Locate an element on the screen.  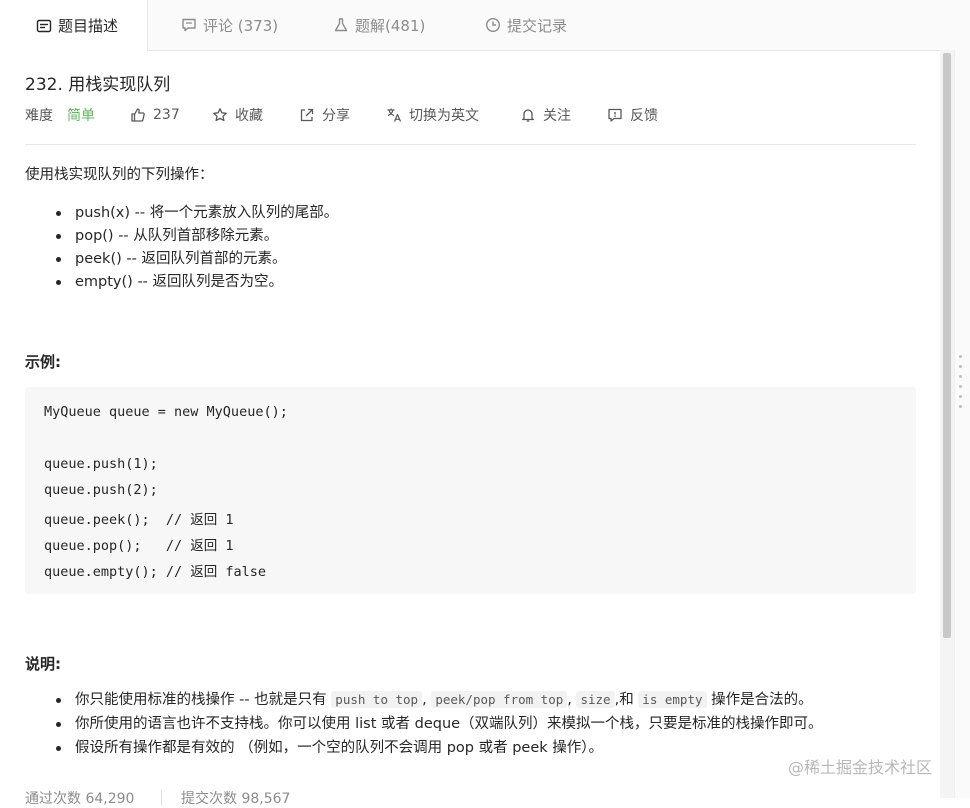
comment-icon is located at coordinates (189, 25).